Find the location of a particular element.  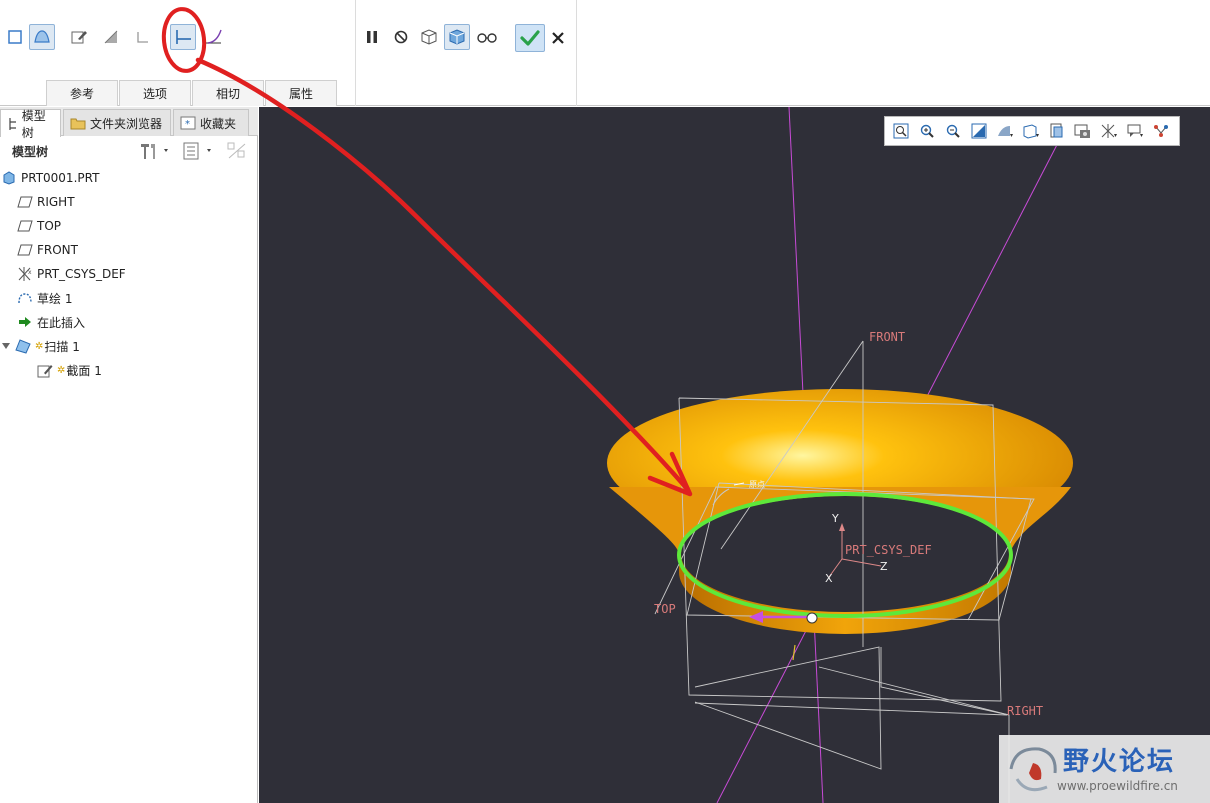

tree-item-part: PRT0001.PRT is located at coordinates (49, 178).